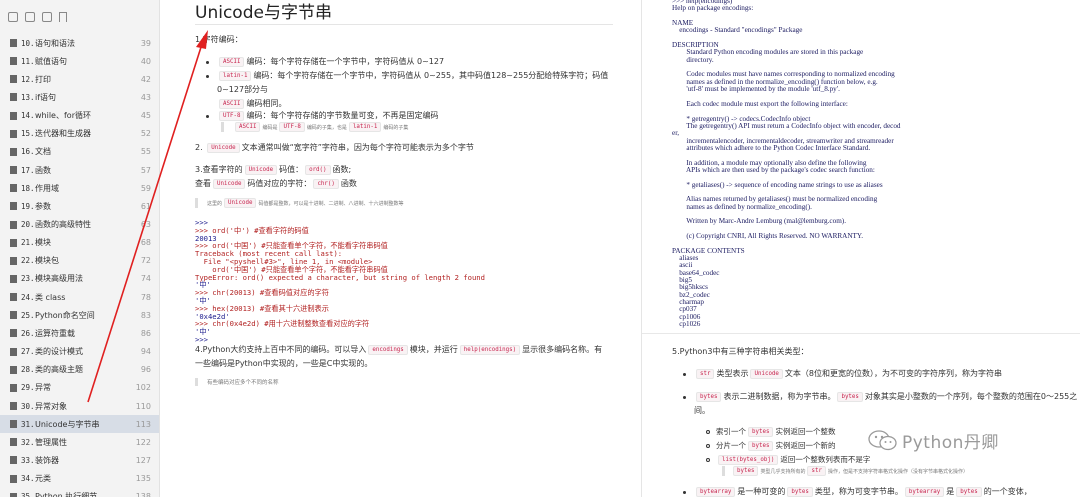 This screenshot has height=497, width=1080. Describe the element at coordinates (28, 224) in the screenshot. I see `toc-item-number: 20.` at that location.